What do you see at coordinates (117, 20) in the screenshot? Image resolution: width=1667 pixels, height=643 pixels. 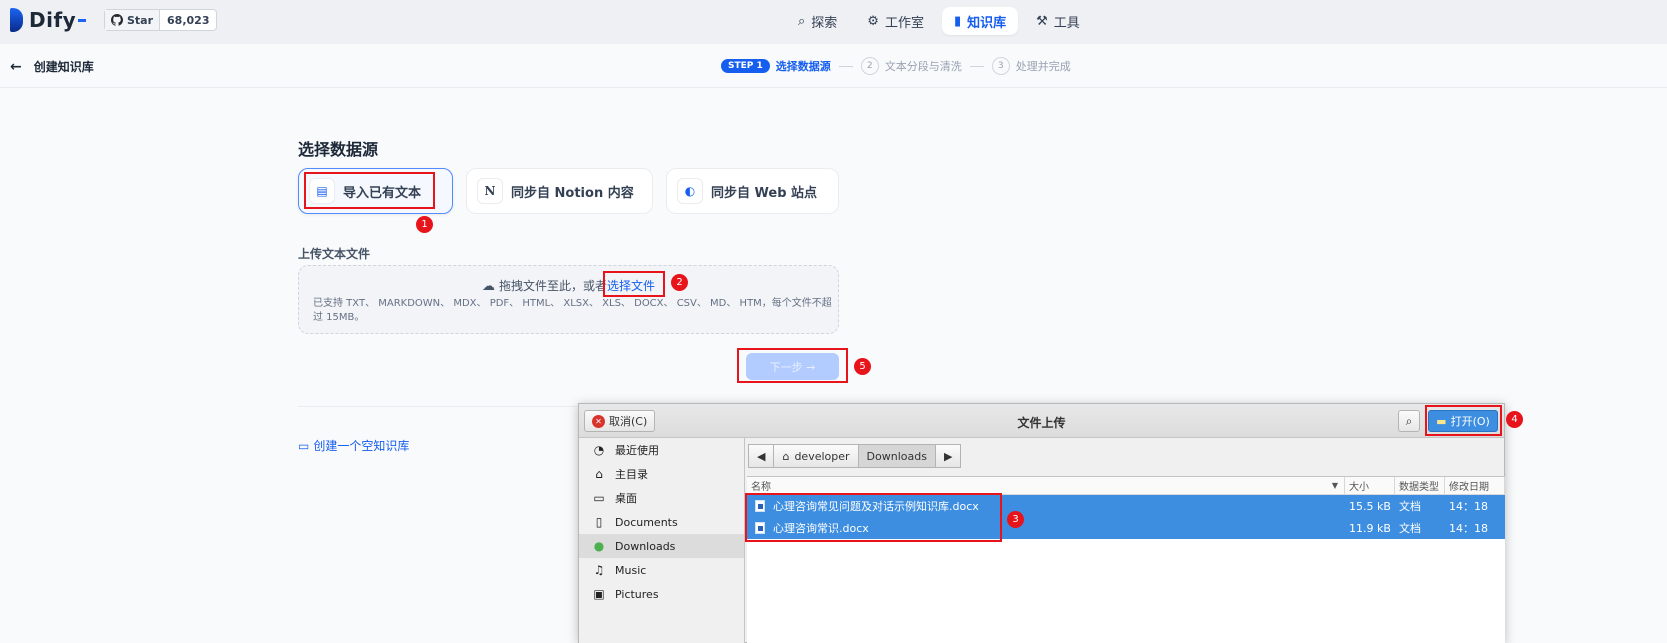 I see `github-icon` at bounding box center [117, 20].